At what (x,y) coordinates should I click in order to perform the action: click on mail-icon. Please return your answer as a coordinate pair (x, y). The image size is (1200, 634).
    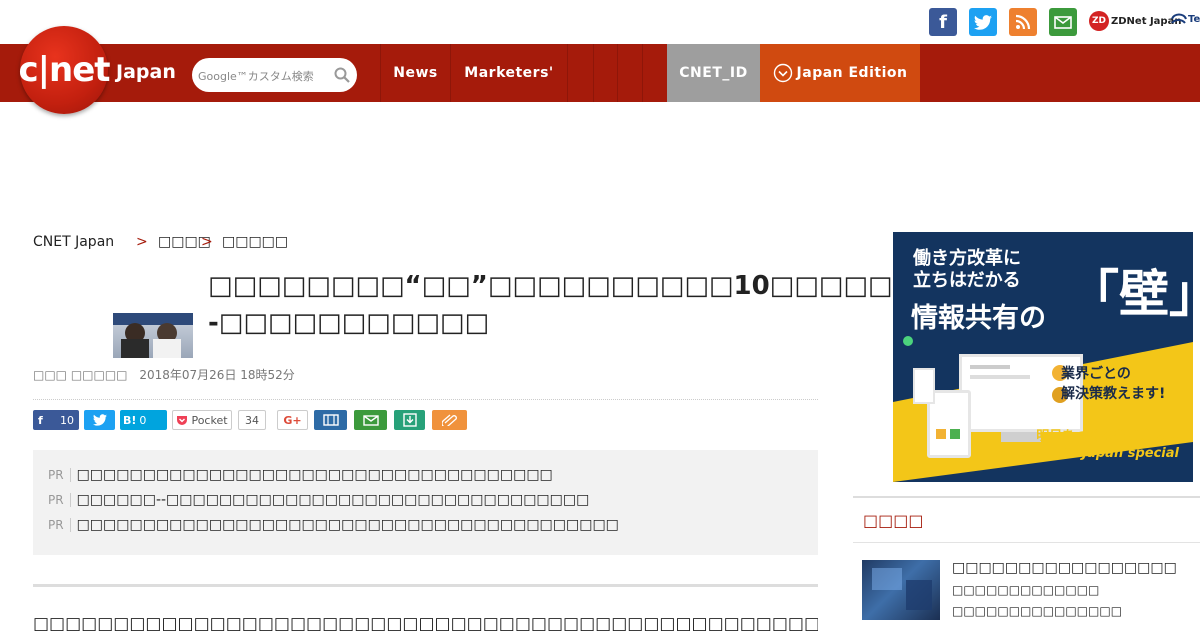
    Looking at the image, I should click on (1063, 22).